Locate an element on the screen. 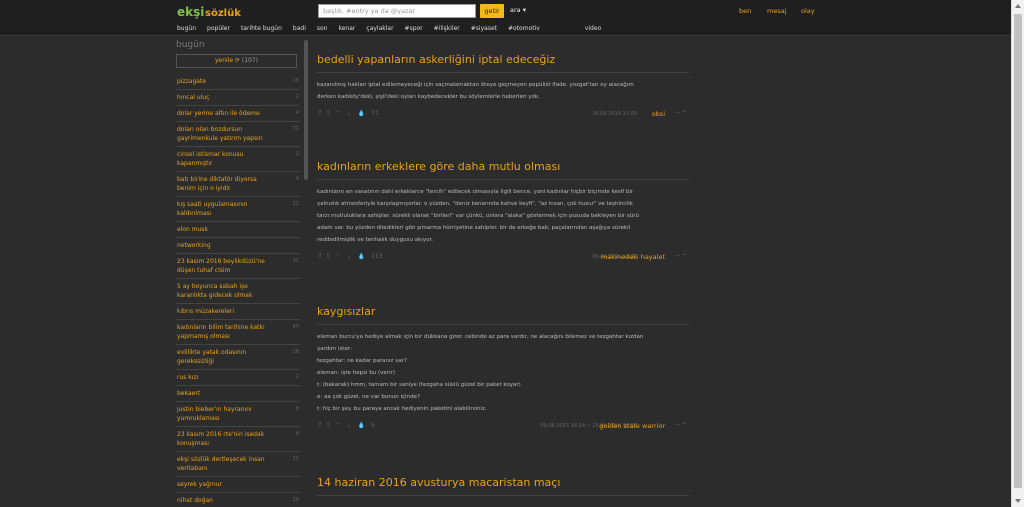 The image size is (1024, 507). sidebar-topic: cinsel istismar konusu kapanmıştır 2 is located at coordinates (238, 159).